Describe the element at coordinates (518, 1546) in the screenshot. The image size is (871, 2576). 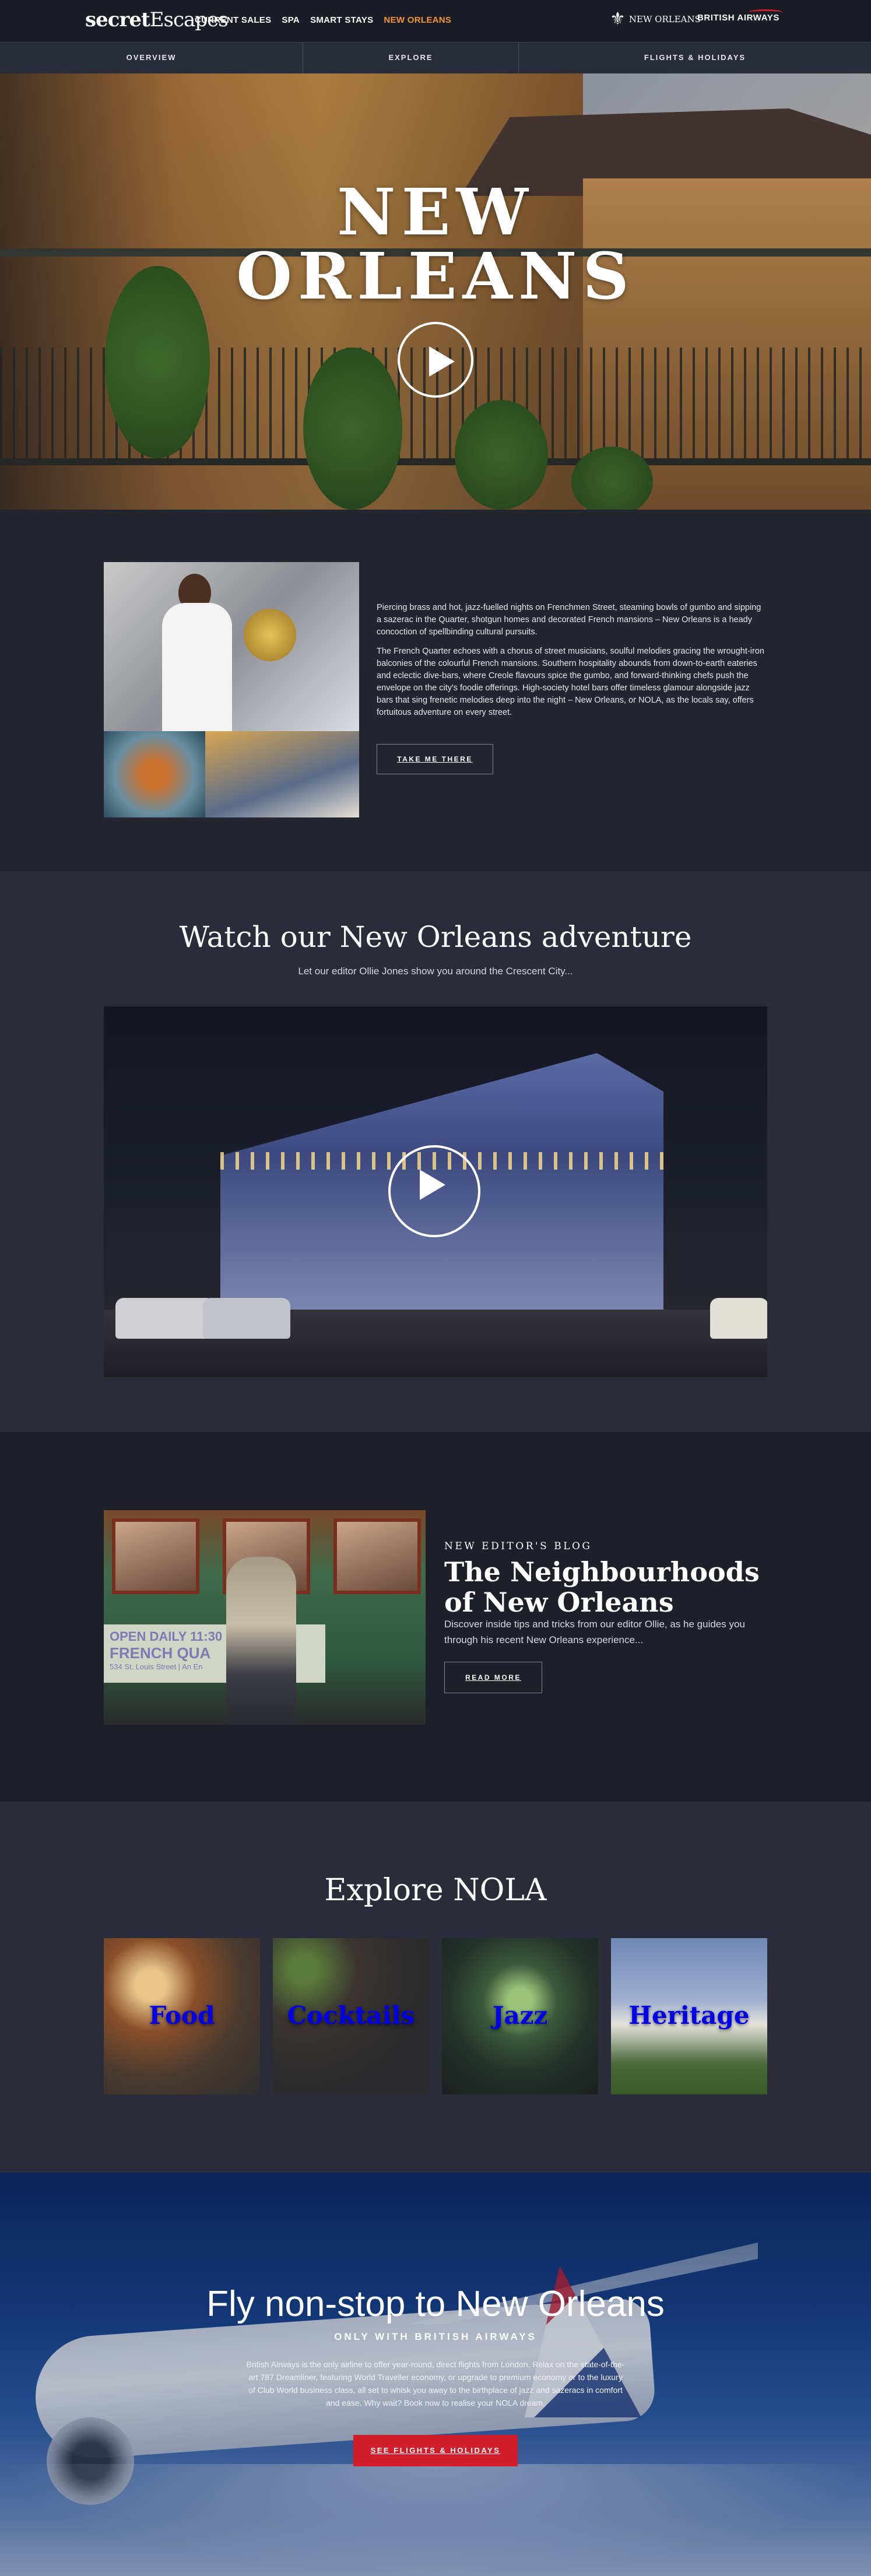
I see `blog-kicker: NEW EDITOR'S BLOG` at that location.